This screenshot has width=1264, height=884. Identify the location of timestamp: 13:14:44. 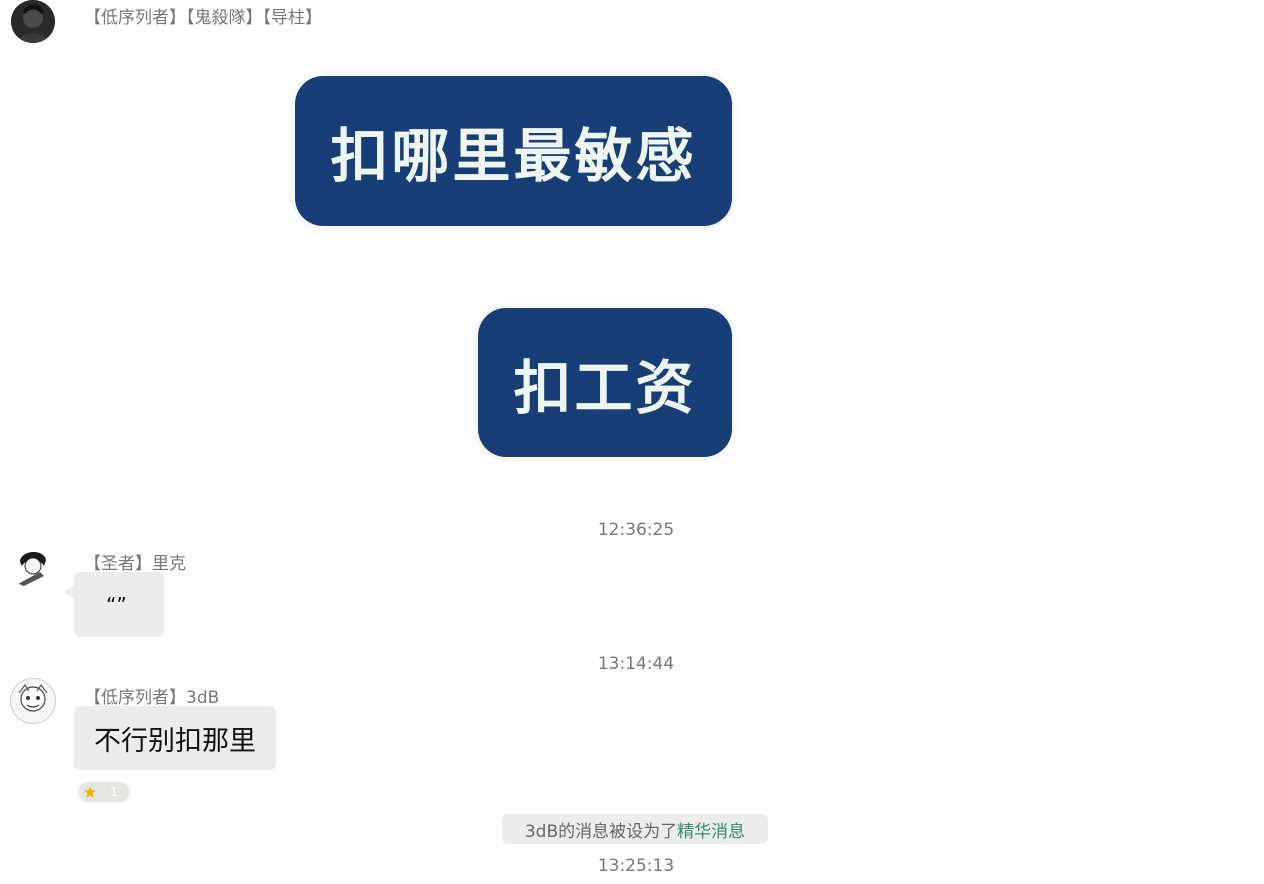
(636, 664).